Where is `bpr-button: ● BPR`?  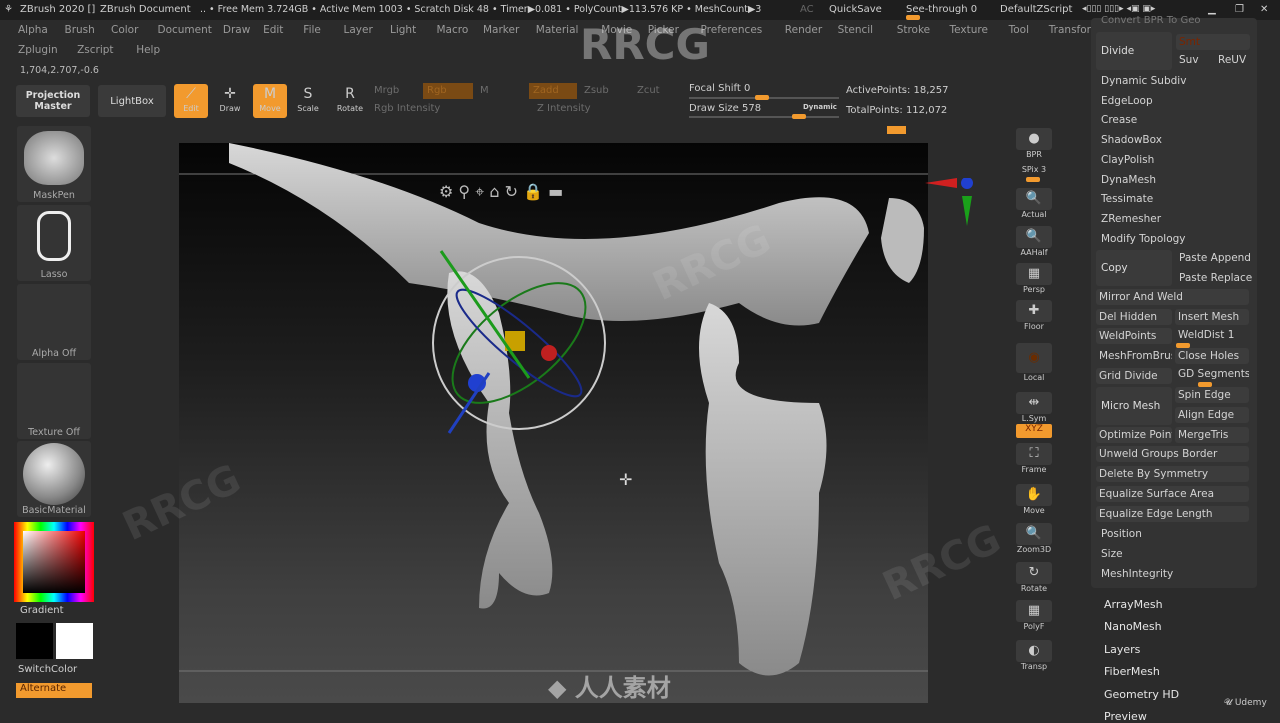 bpr-button: ● BPR is located at coordinates (1034, 143).